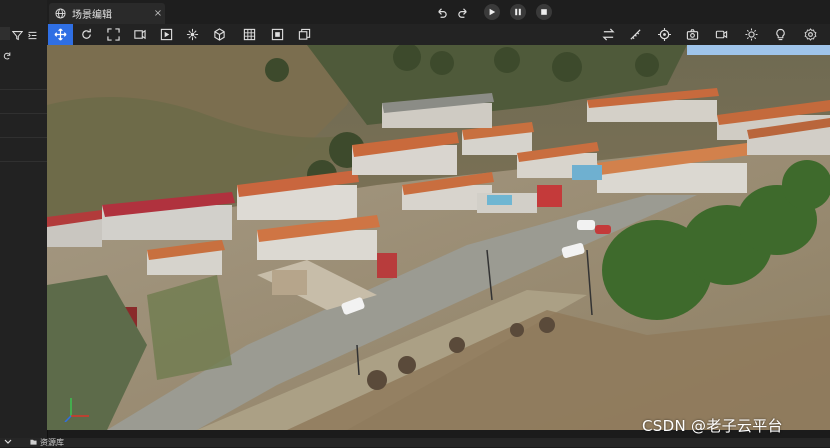 The image size is (830, 448). Describe the element at coordinates (33, 441) in the screenshot. I see `folder-icon` at that location.